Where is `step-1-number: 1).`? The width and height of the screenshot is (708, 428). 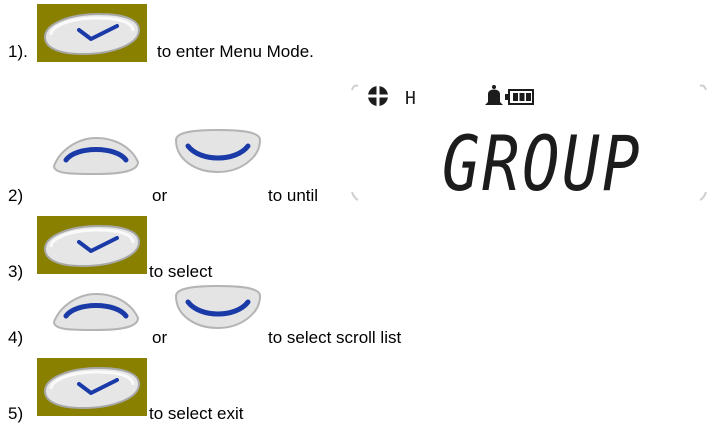
step-1-number: 1). is located at coordinates (18, 51).